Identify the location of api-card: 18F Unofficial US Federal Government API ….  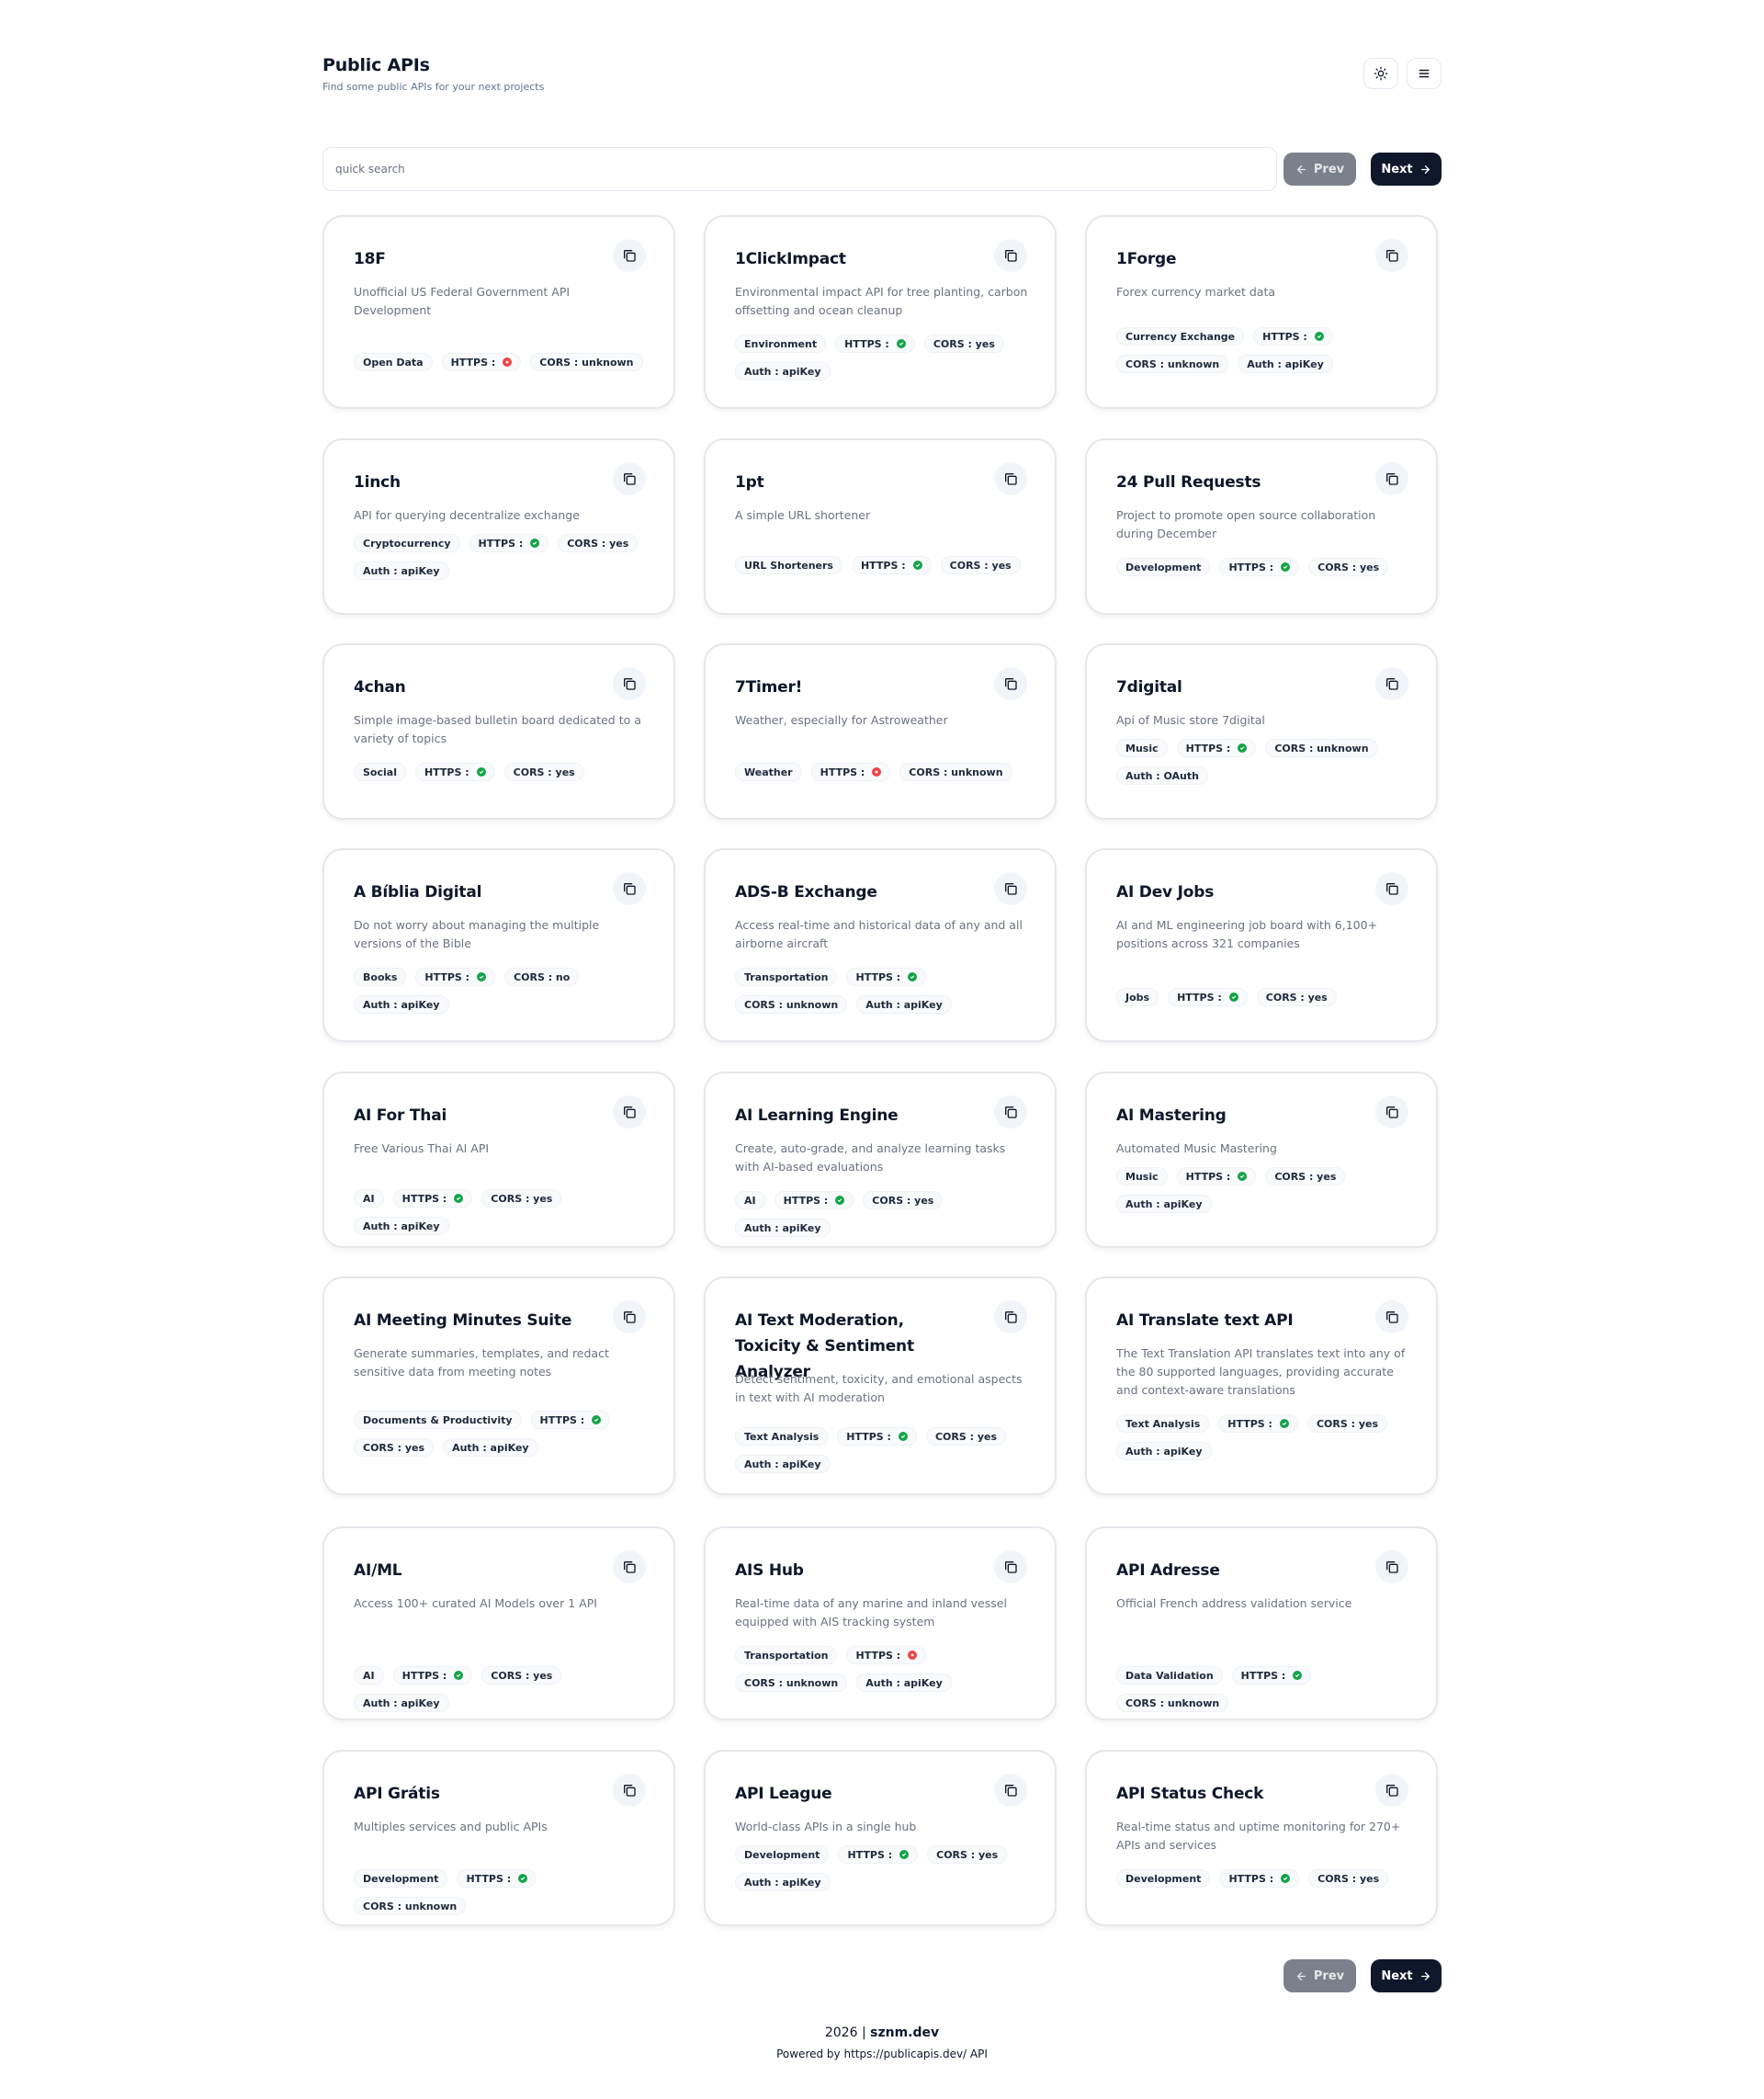
(499, 312).